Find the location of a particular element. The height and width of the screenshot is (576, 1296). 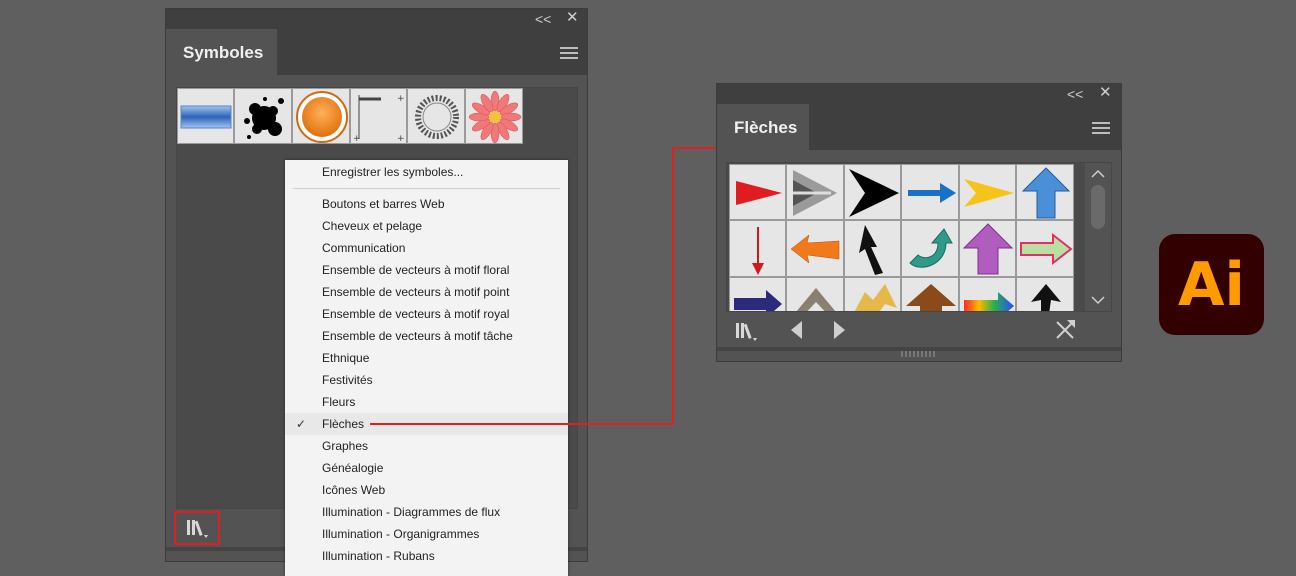

rainbow-arrow-icon is located at coordinates (989, 301).